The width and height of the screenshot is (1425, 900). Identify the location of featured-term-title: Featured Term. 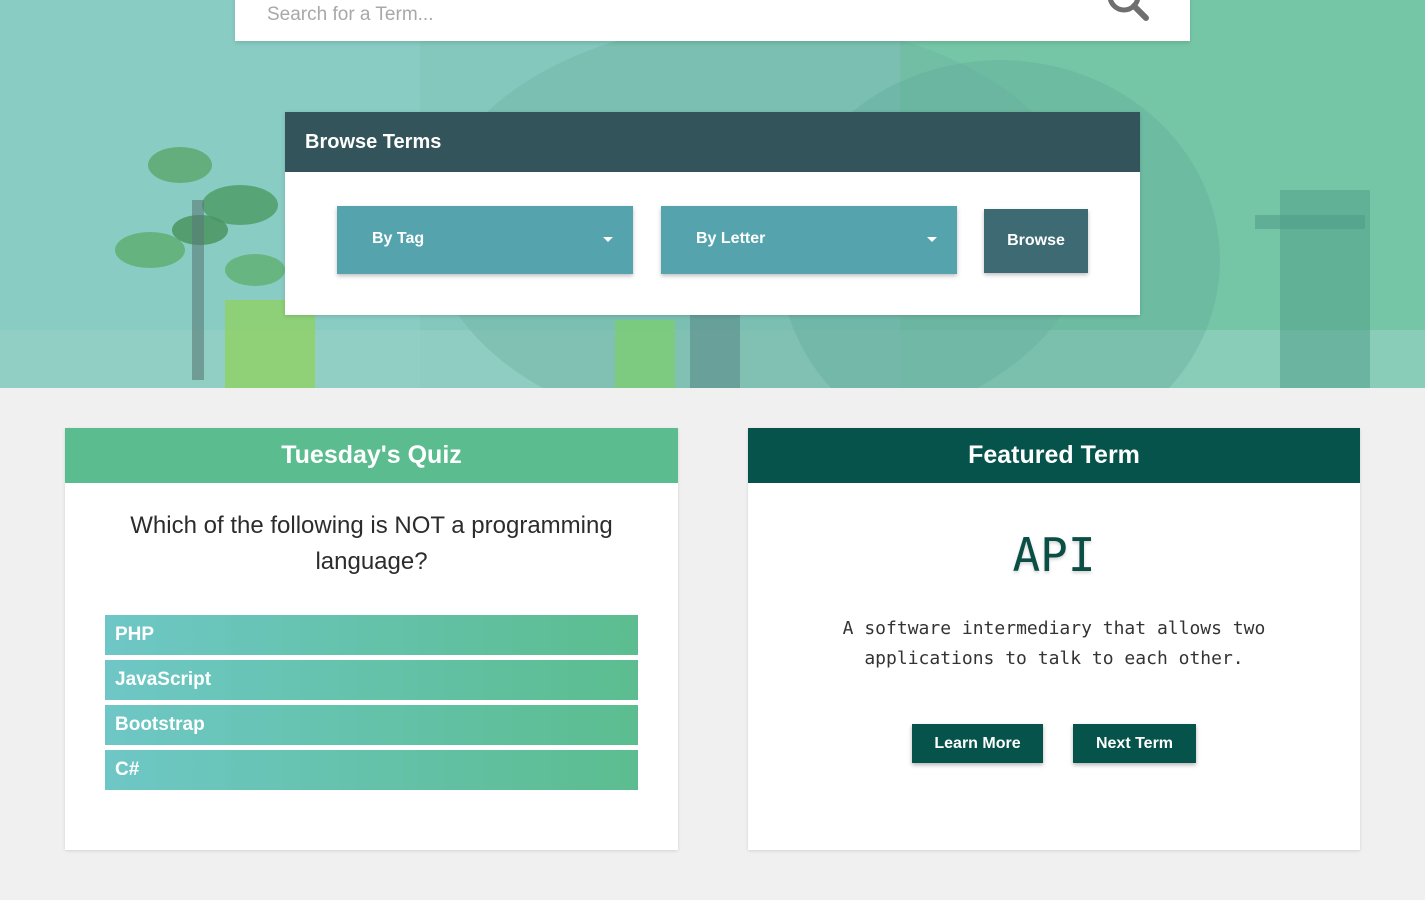
(1054, 455).